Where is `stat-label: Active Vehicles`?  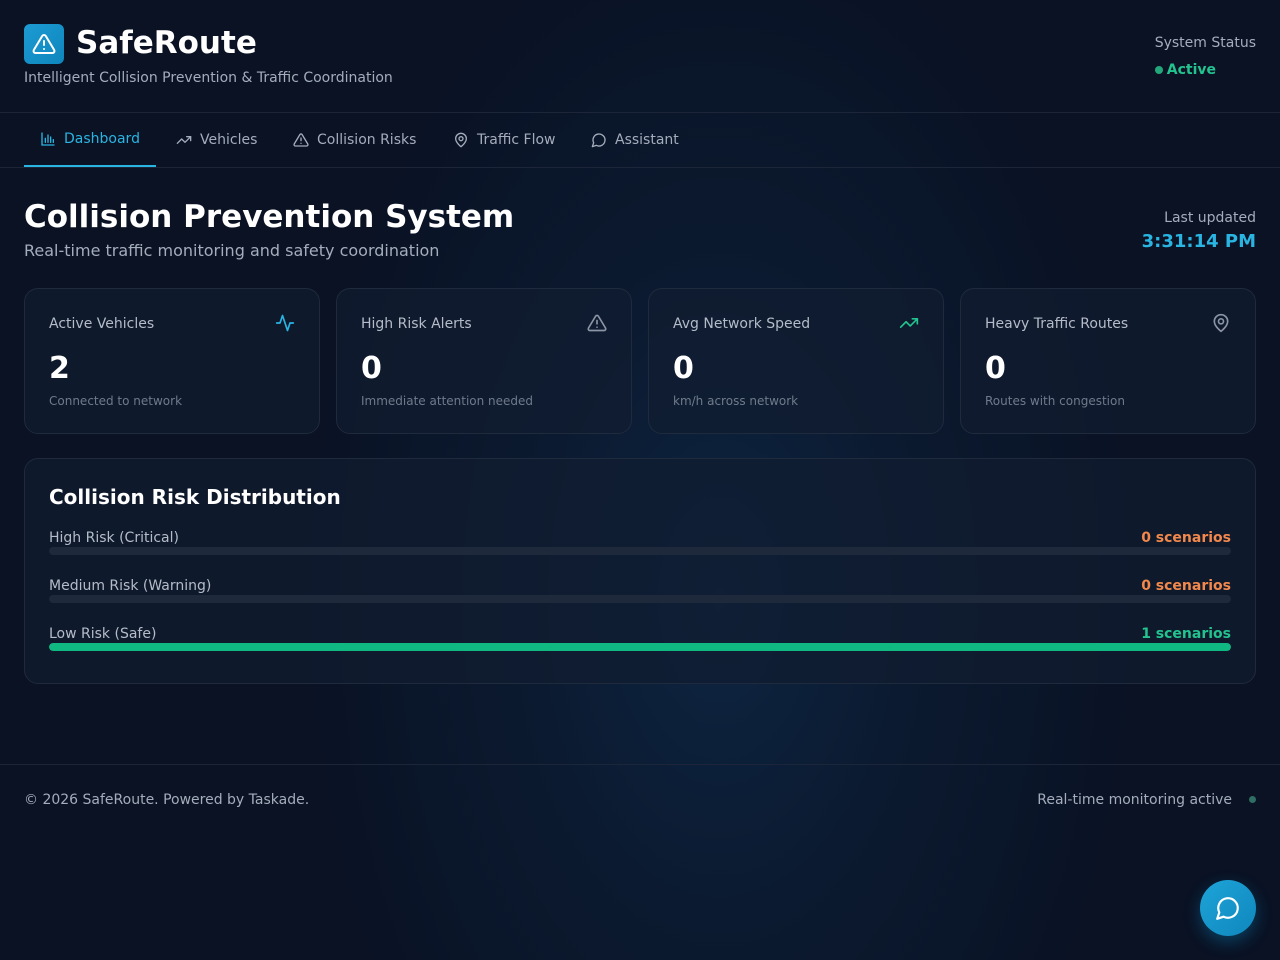 stat-label: Active Vehicles is located at coordinates (102, 324).